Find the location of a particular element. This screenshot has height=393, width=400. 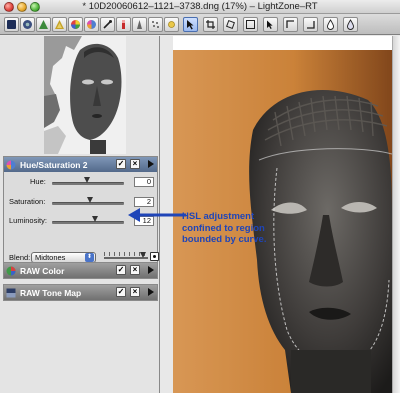

red-eye-icon is located at coordinates (123, 24).